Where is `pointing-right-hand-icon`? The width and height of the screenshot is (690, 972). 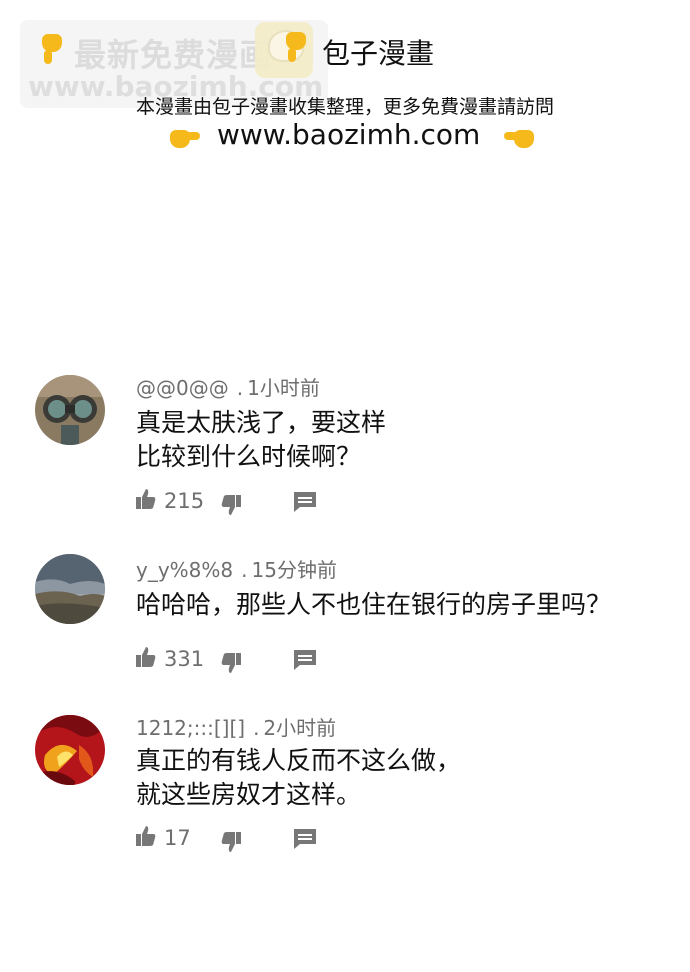 pointing-right-hand-icon is located at coordinates (185, 136).